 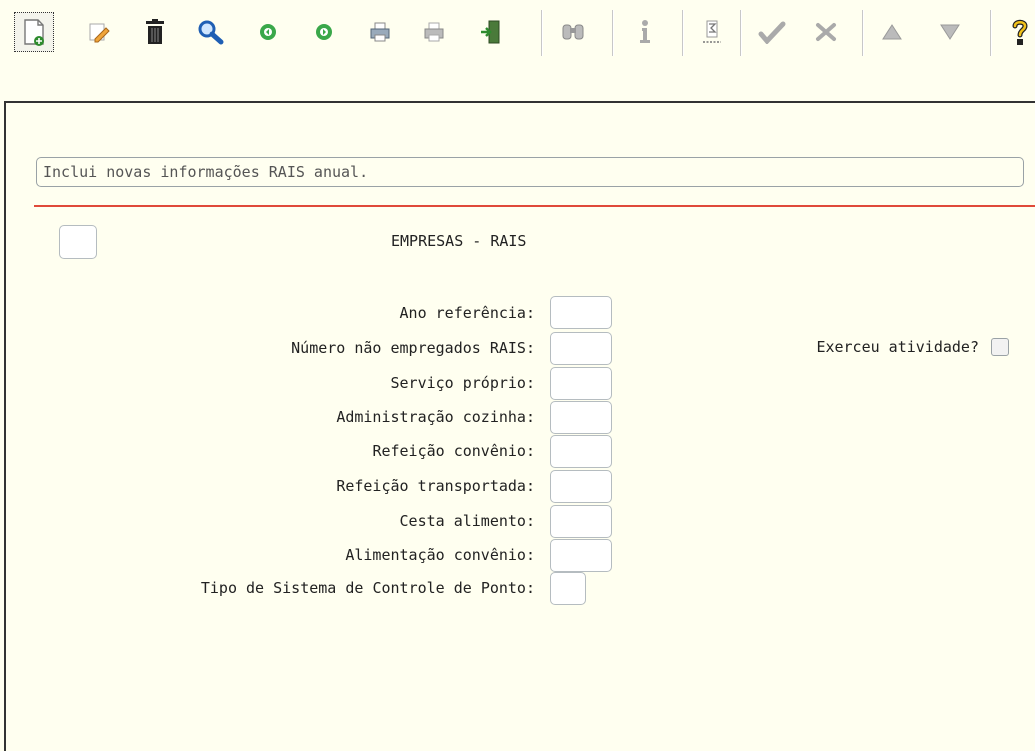 I want to click on numero-nao-empregados-input, so click(x=581, y=348).